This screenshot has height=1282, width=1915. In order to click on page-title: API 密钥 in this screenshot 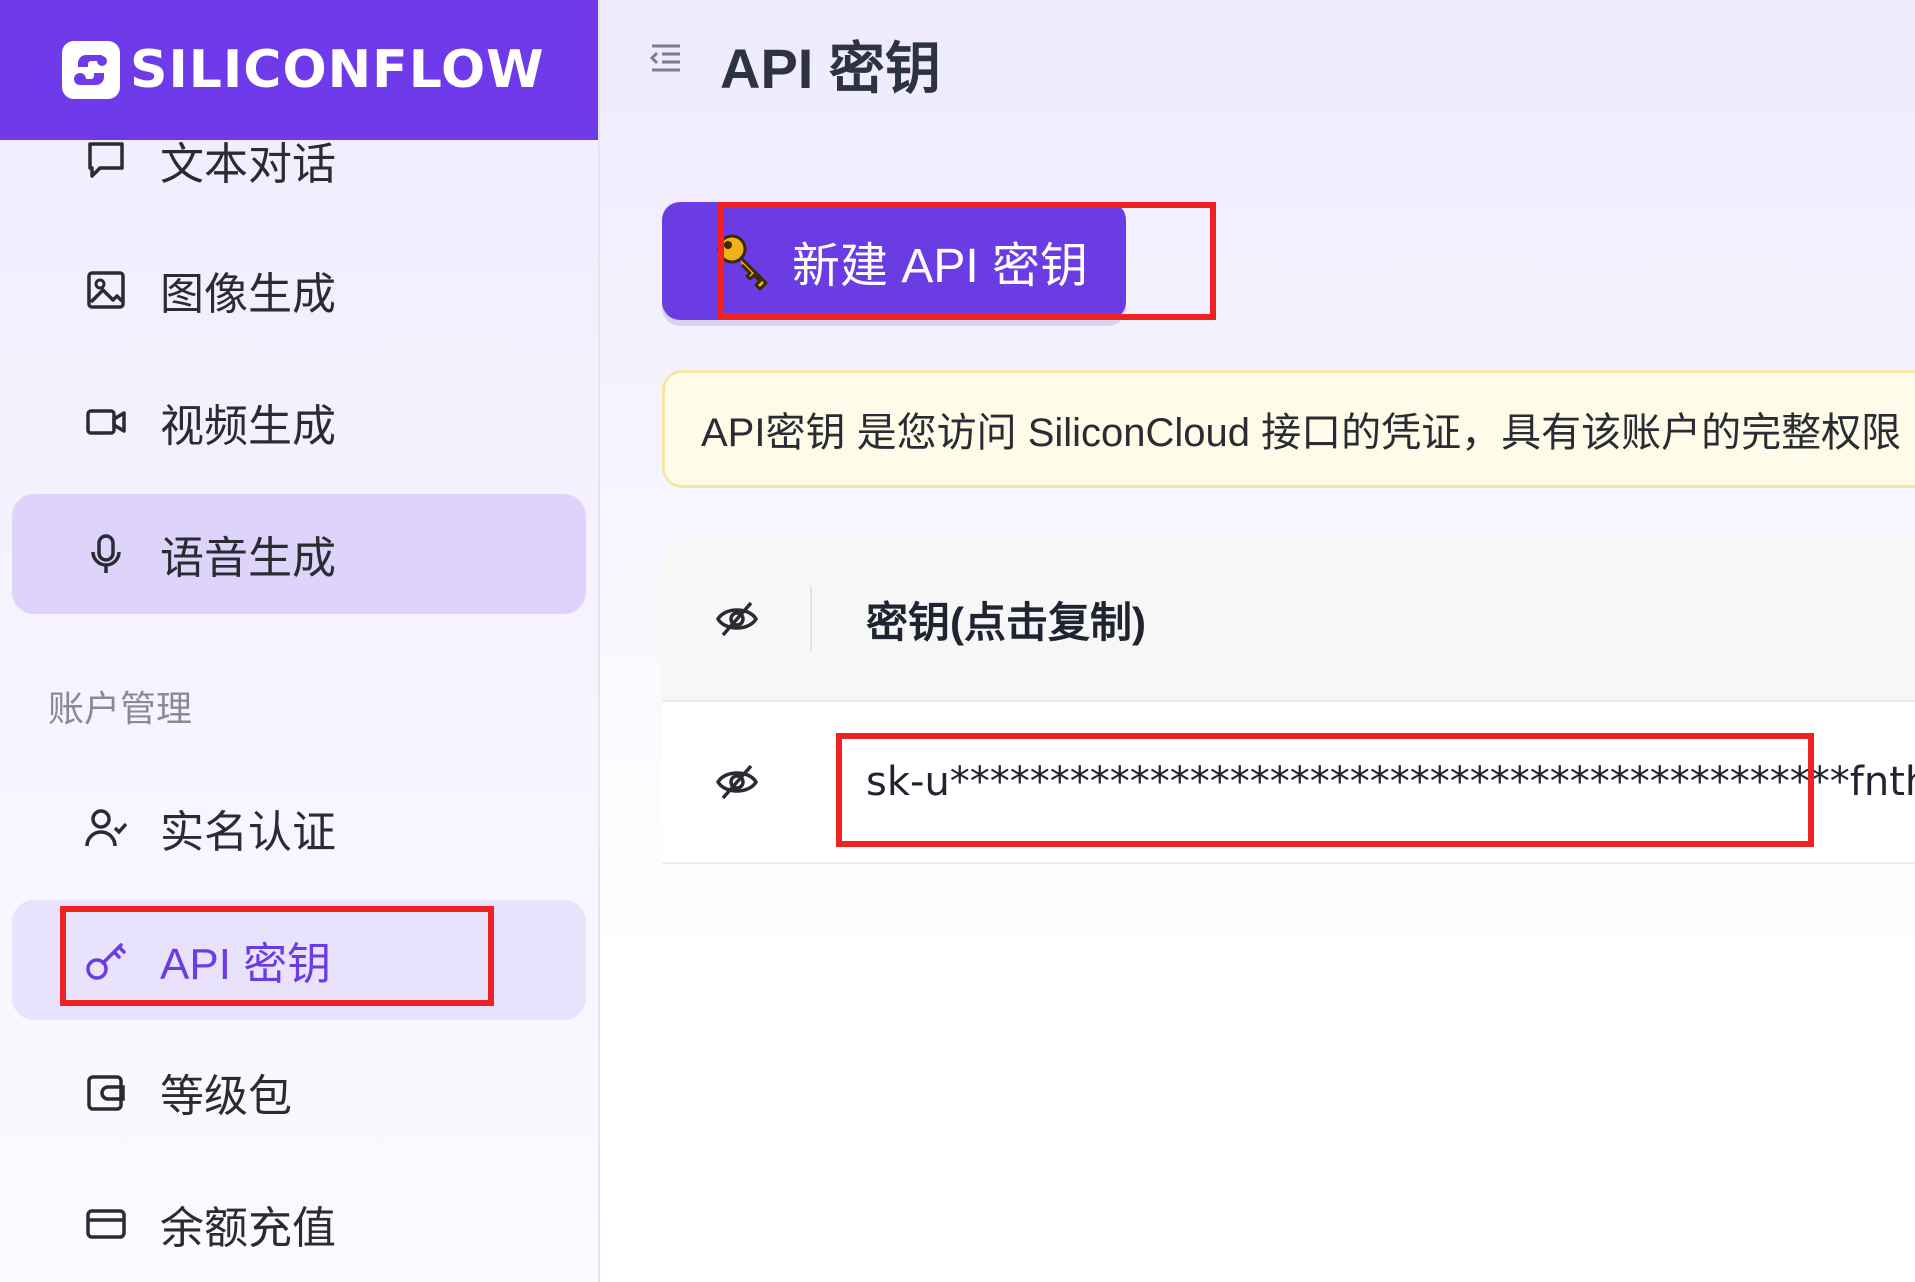, I will do `click(830, 68)`.